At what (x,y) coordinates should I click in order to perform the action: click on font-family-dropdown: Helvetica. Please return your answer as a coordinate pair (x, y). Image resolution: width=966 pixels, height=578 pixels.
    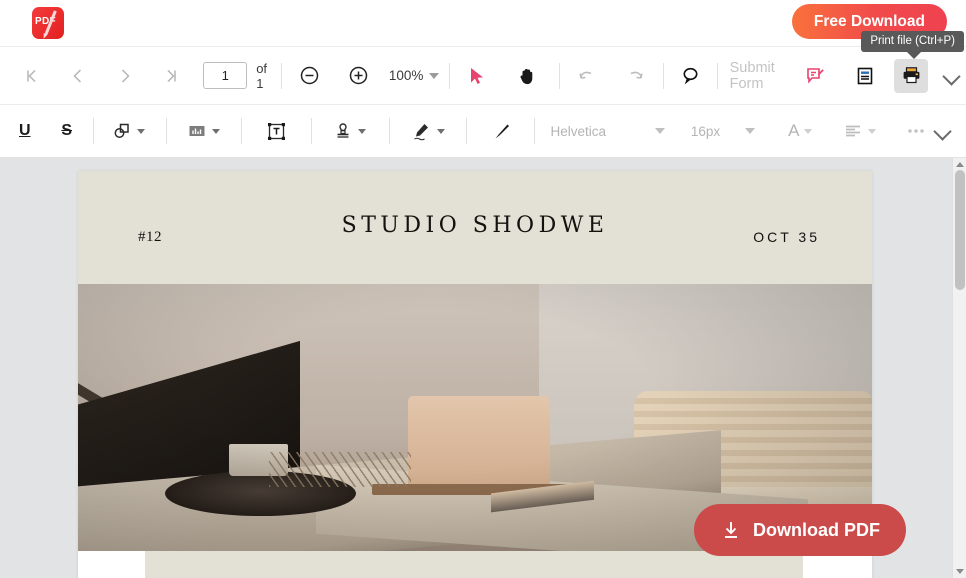
    Looking at the image, I should click on (578, 131).